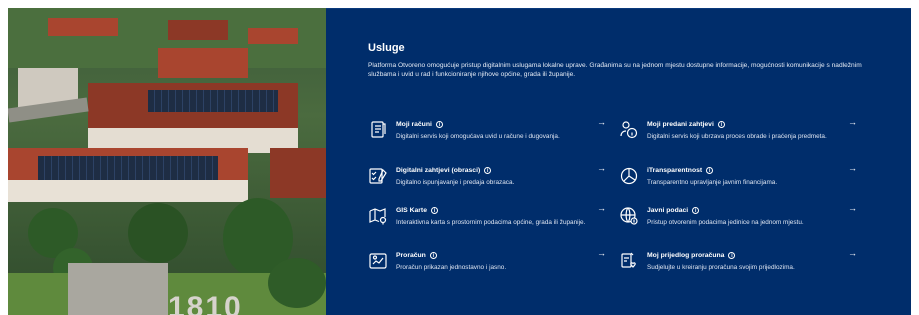 The width and height of the screenshot is (919, 315). Describe the element at coordinates (416, 255) in the screenshot. I see `service-name: Proračun i` at that location.